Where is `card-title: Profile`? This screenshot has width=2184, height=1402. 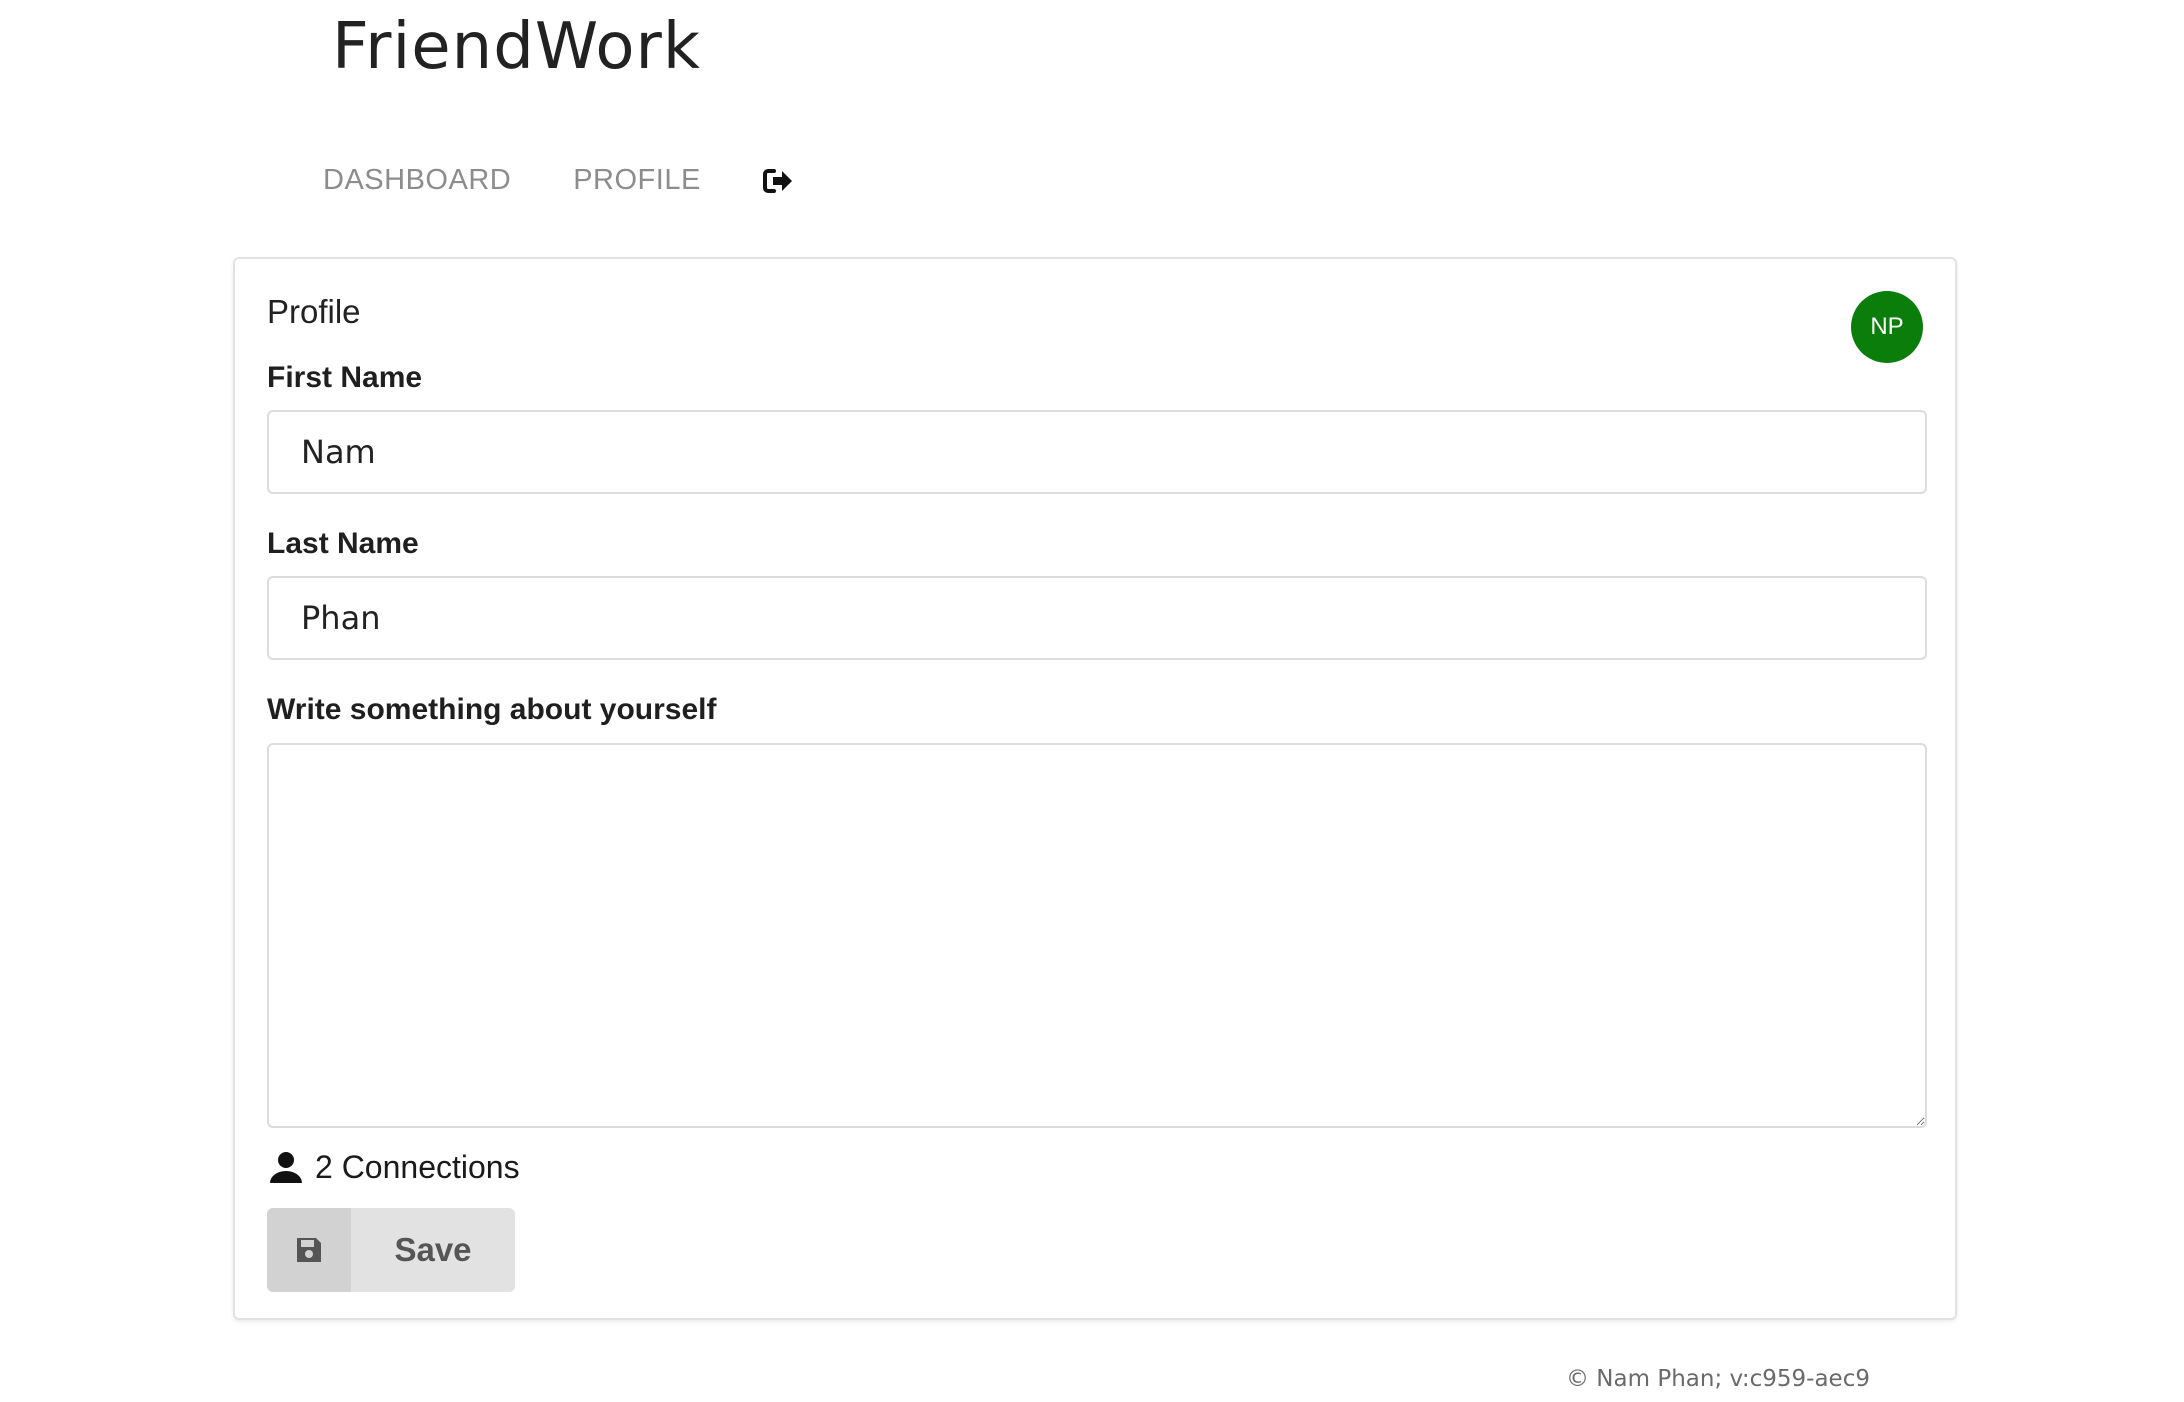 card-title: Profile is located at coordinates (314, 311).